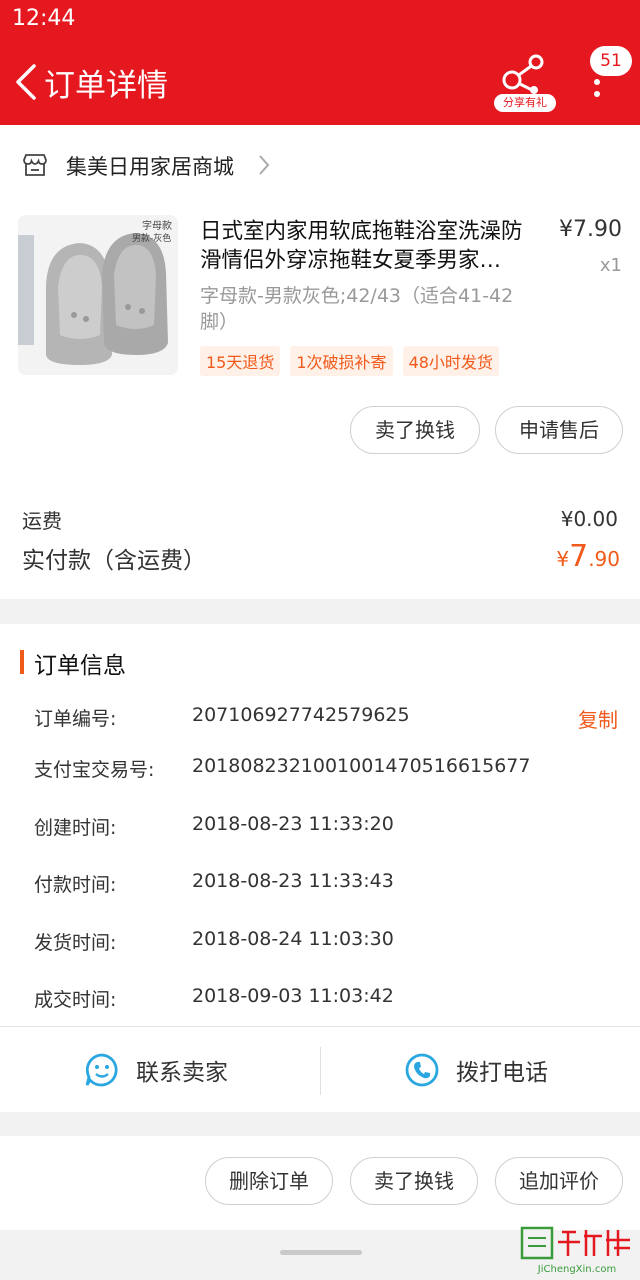  What do you see at coordinates (75, 719) in the screenshot?
I see `order-number-label: 订单编号:` at bounding box center [75, 719].